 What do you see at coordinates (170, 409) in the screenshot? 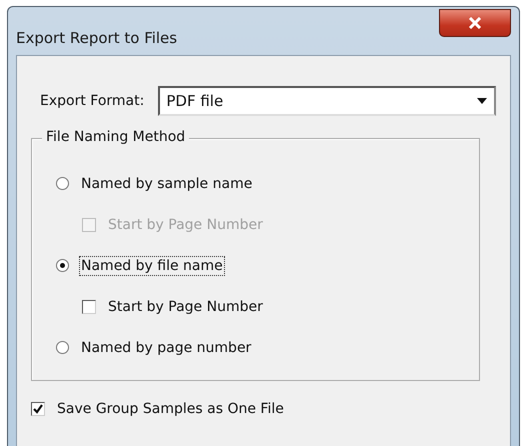
I see `checkbox-label: Save Group Samples as One File` at bounding box center [170, 409].